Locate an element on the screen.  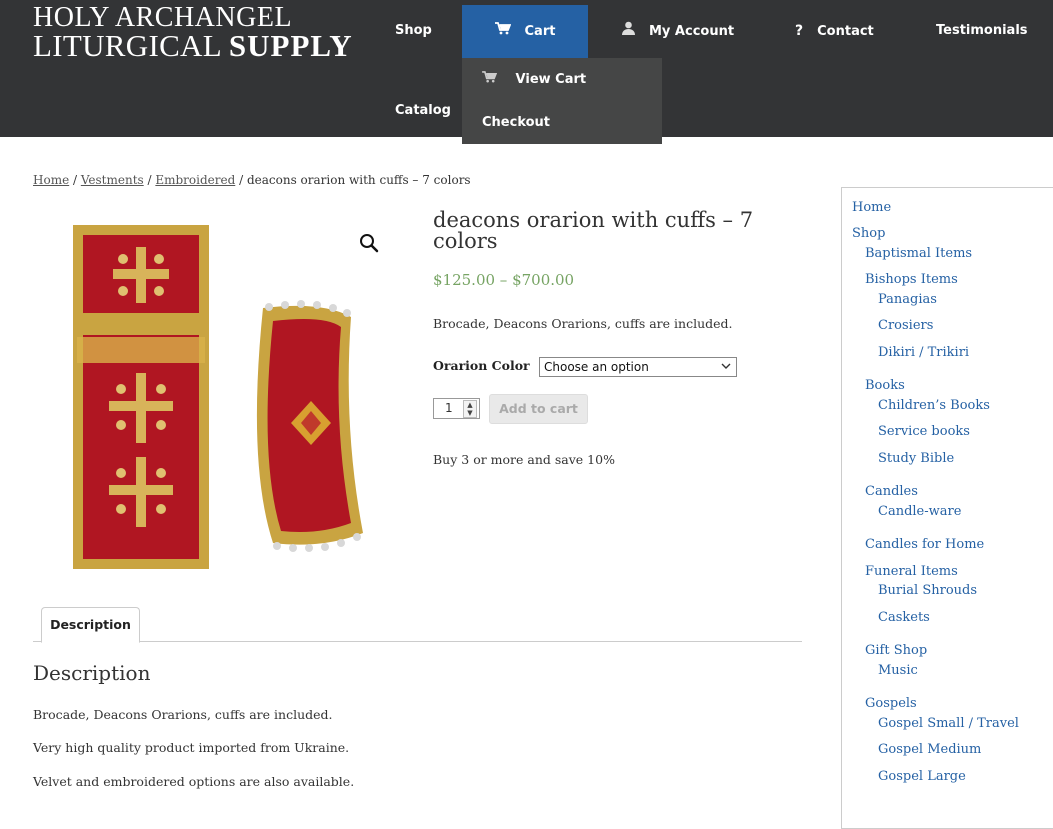
question-icon: ? is located at coordinates (799, 31).